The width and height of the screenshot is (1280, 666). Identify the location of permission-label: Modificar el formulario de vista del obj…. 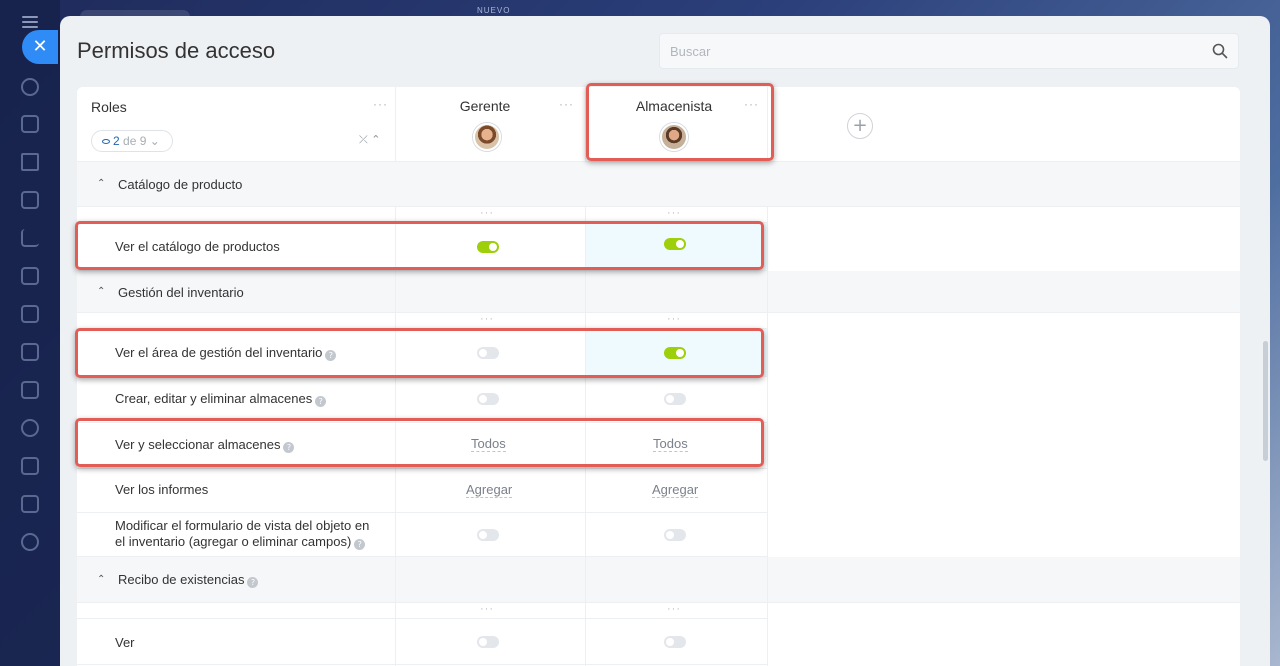
(242, 534).